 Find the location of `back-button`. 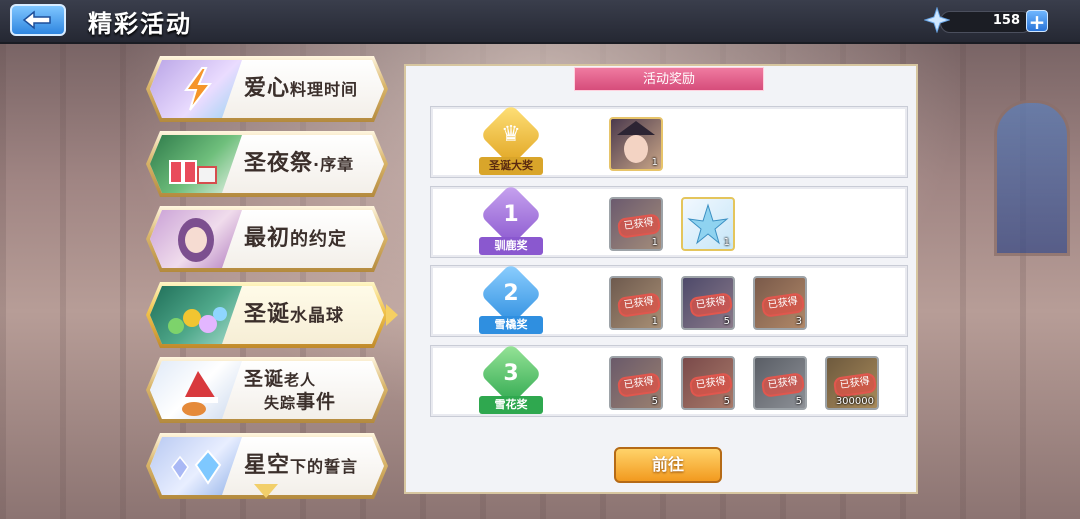

back-button is located at coordinates (38, 20).